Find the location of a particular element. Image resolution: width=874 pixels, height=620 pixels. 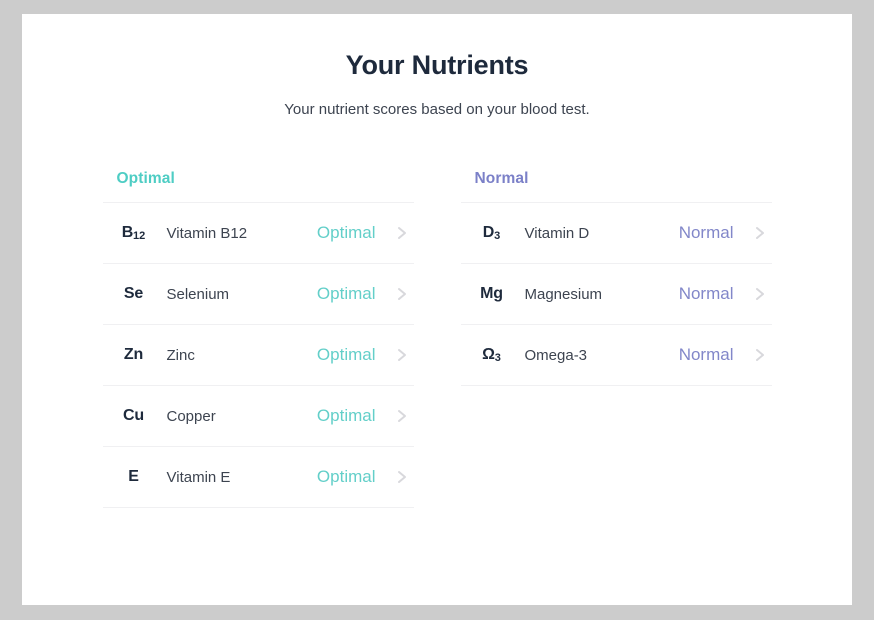

nutrient-symbol-text: Cu is located at coordinates (133, 415).